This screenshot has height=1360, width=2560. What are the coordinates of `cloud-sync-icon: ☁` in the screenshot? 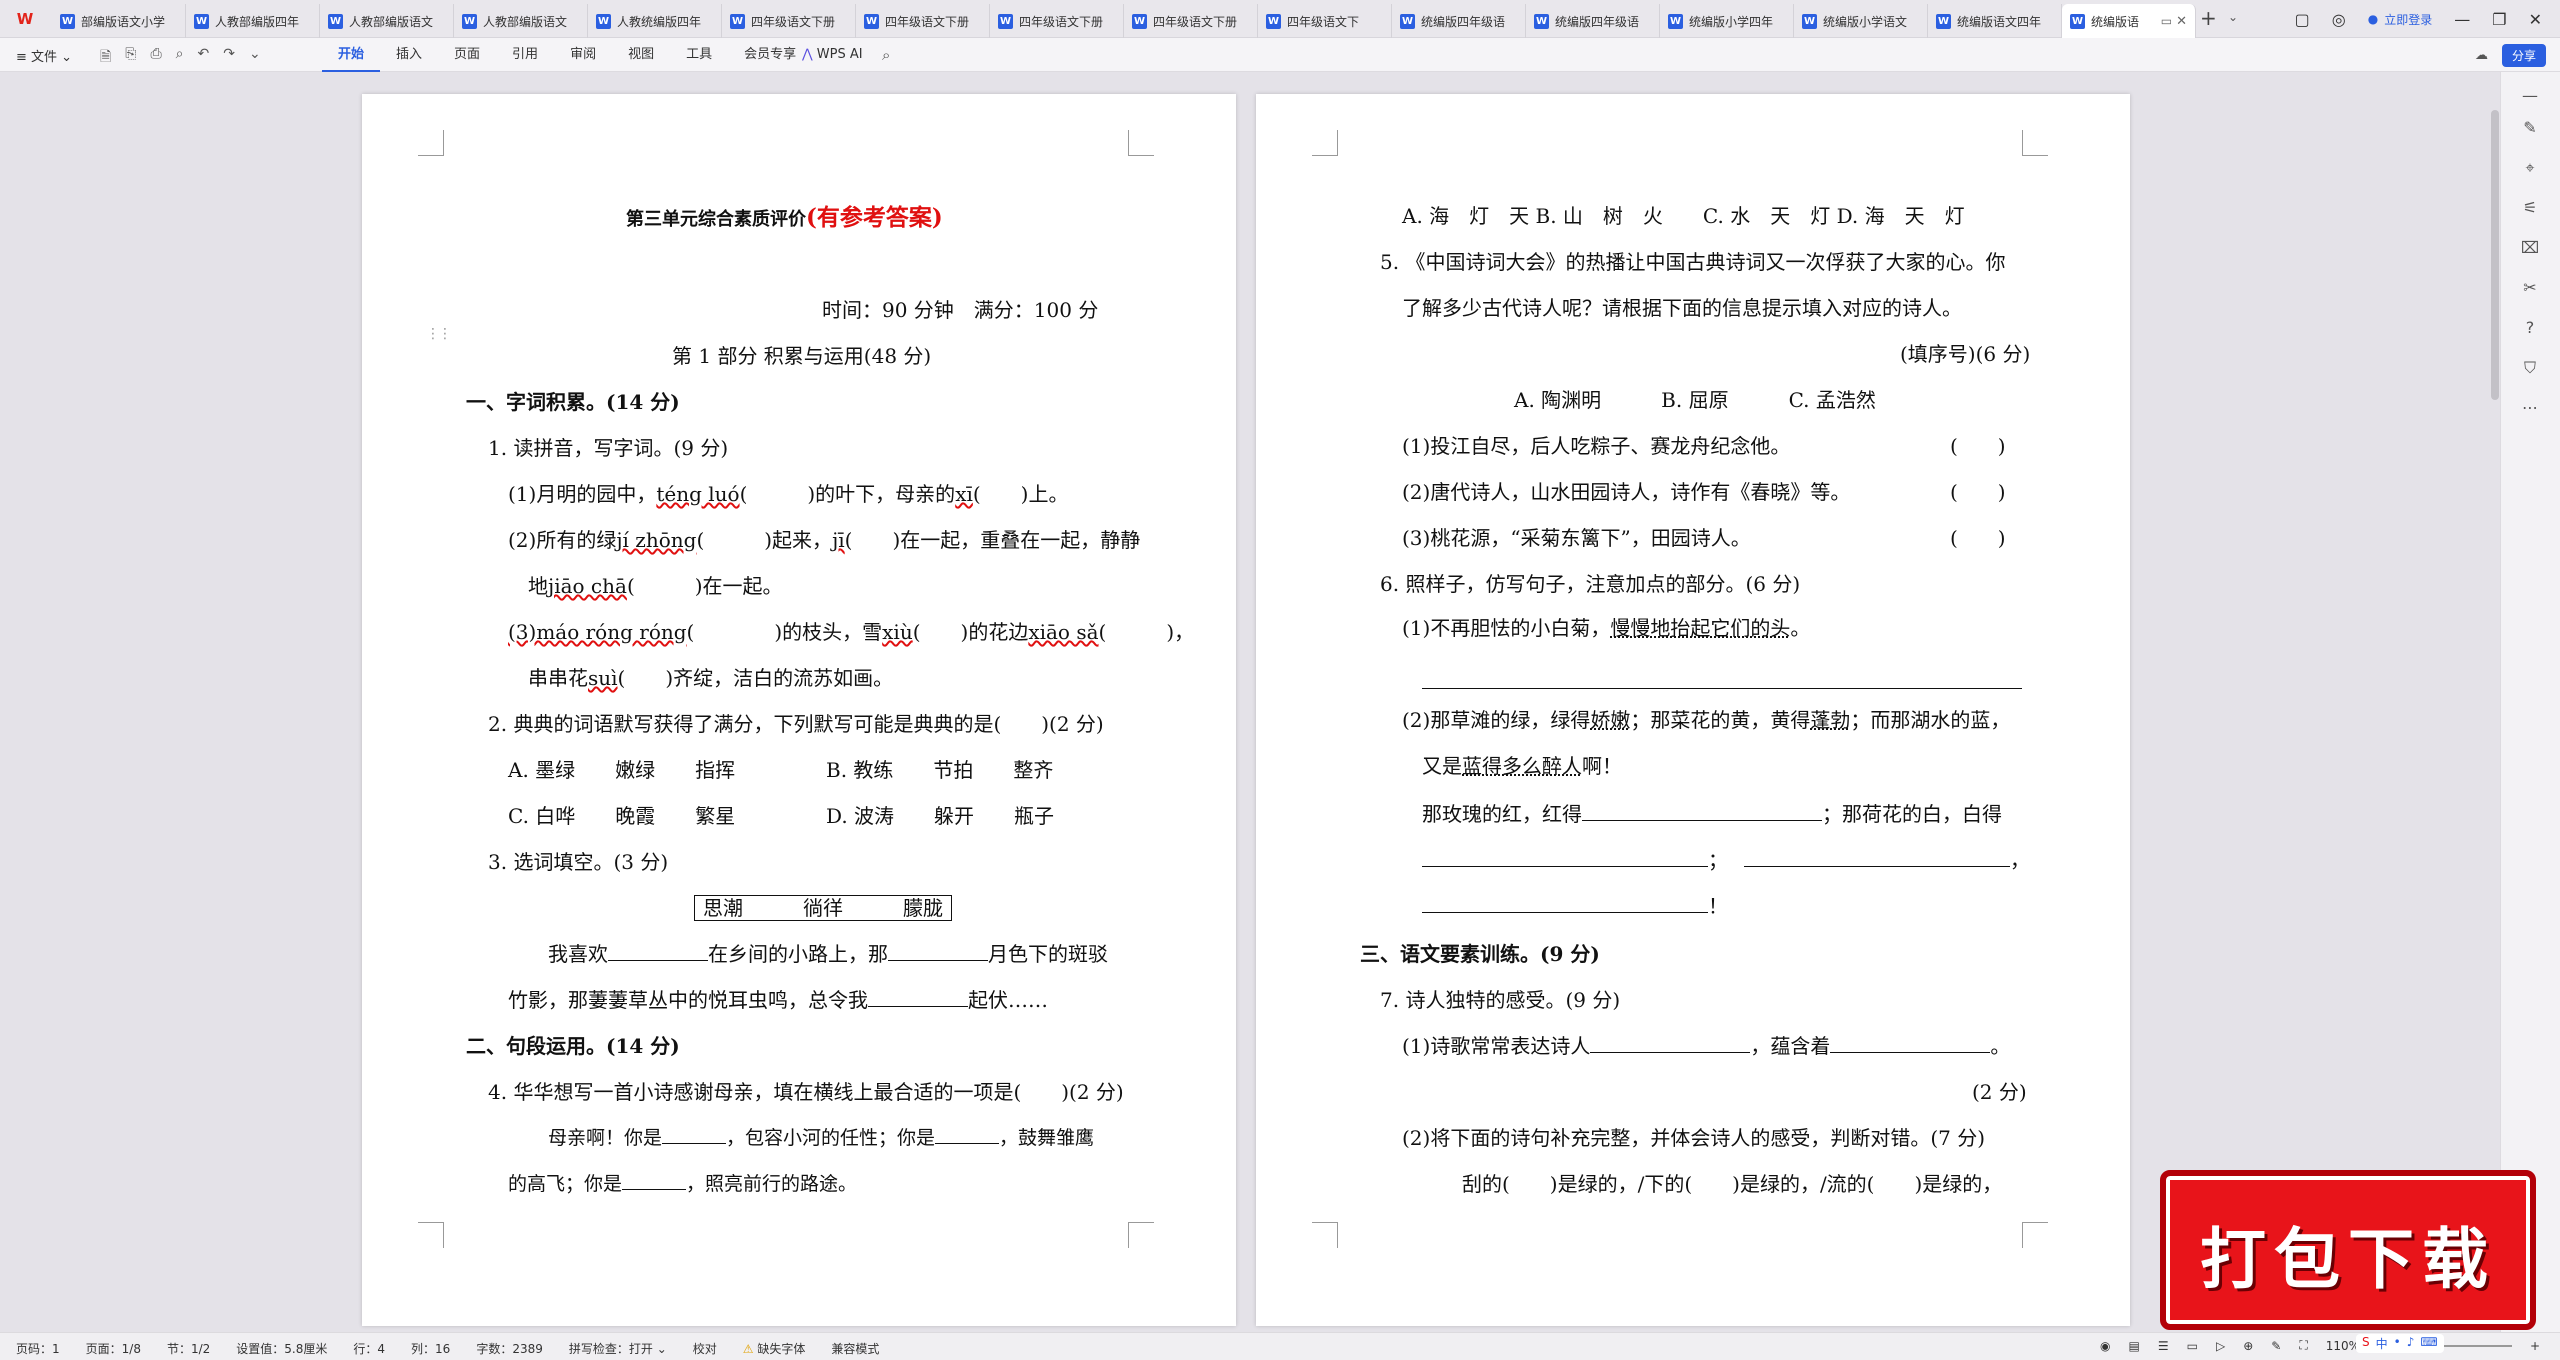 It's located at (2481, 55).